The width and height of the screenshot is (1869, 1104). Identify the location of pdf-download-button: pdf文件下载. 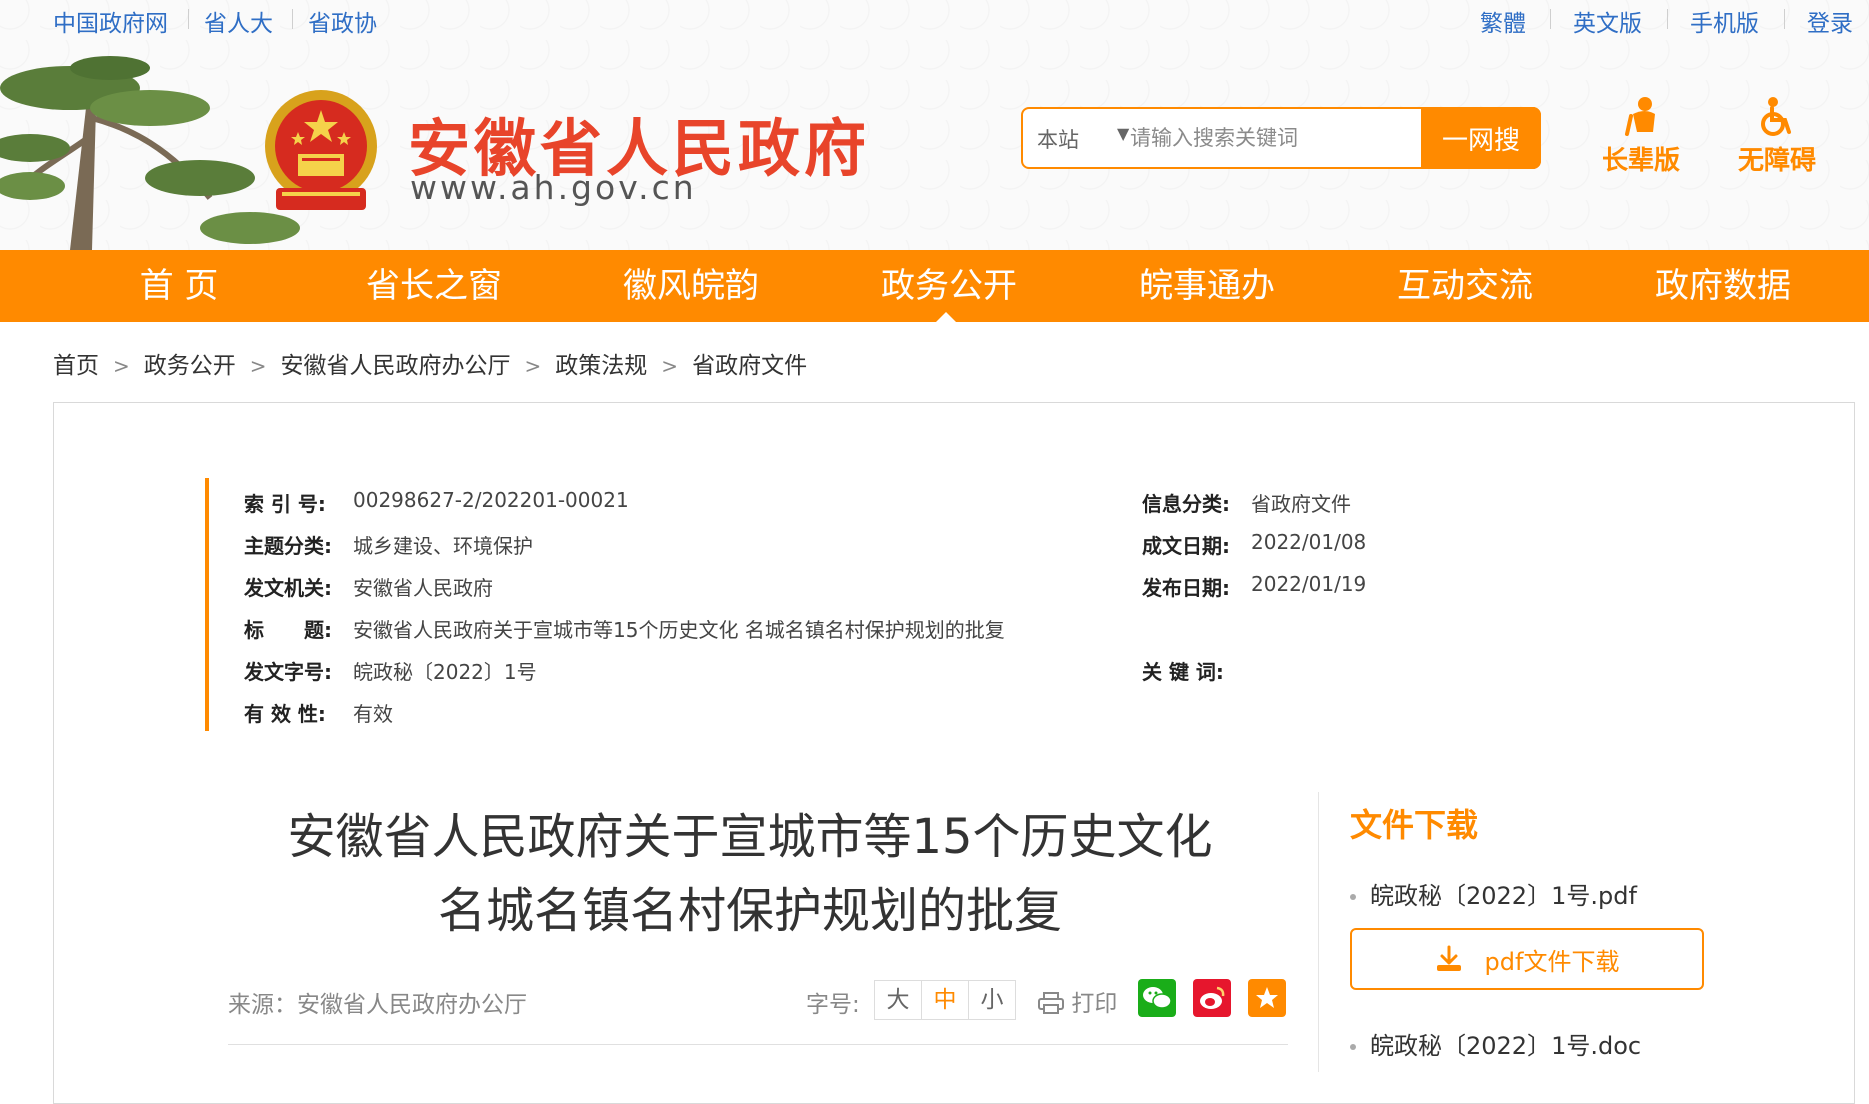
(1527, 959).